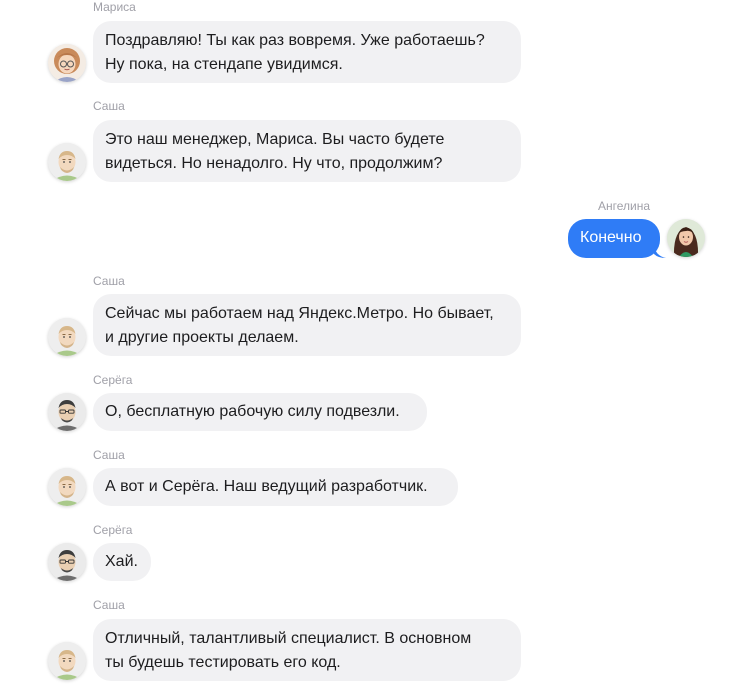 The width and height of the screenshot is (751, 698). What do you see at coordinates (260, 412) in the screenshot?
I see `message-bubble: О, бесплатную рабочую силу подвезли.` at bounding box center [260, 412].